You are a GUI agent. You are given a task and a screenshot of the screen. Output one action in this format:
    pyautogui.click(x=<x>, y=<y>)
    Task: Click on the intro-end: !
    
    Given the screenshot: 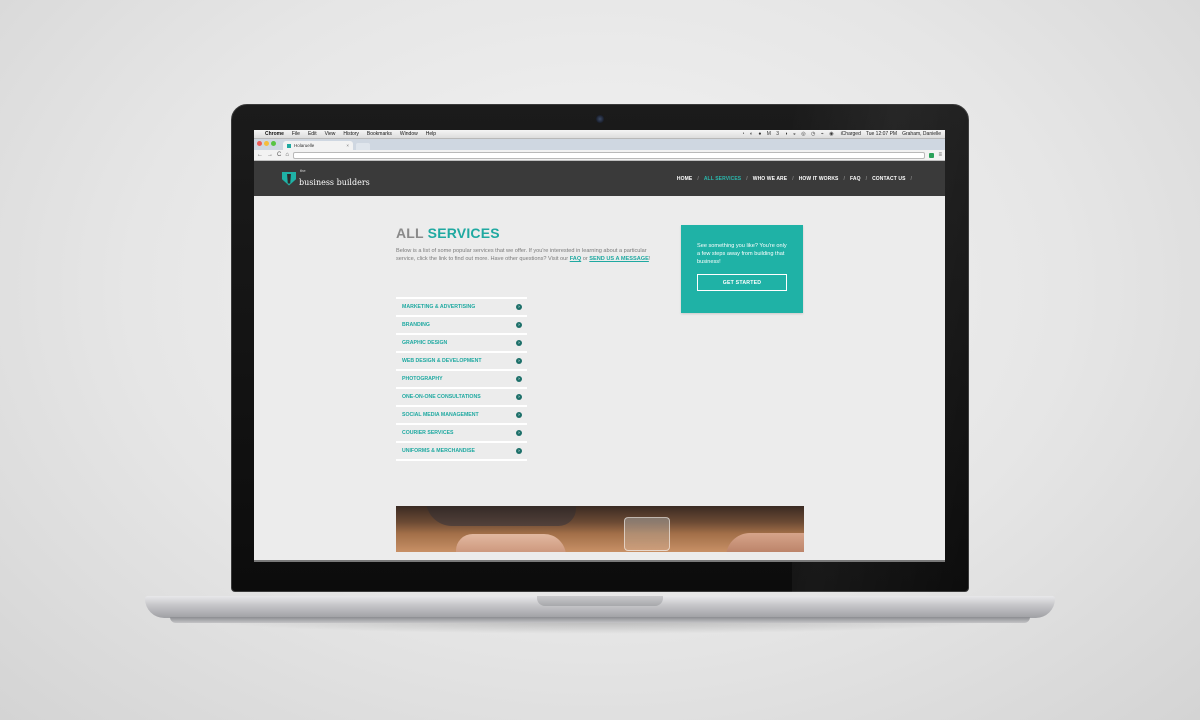 What is the action you would take?
    pyautogui.click(x=649, y=259)
    